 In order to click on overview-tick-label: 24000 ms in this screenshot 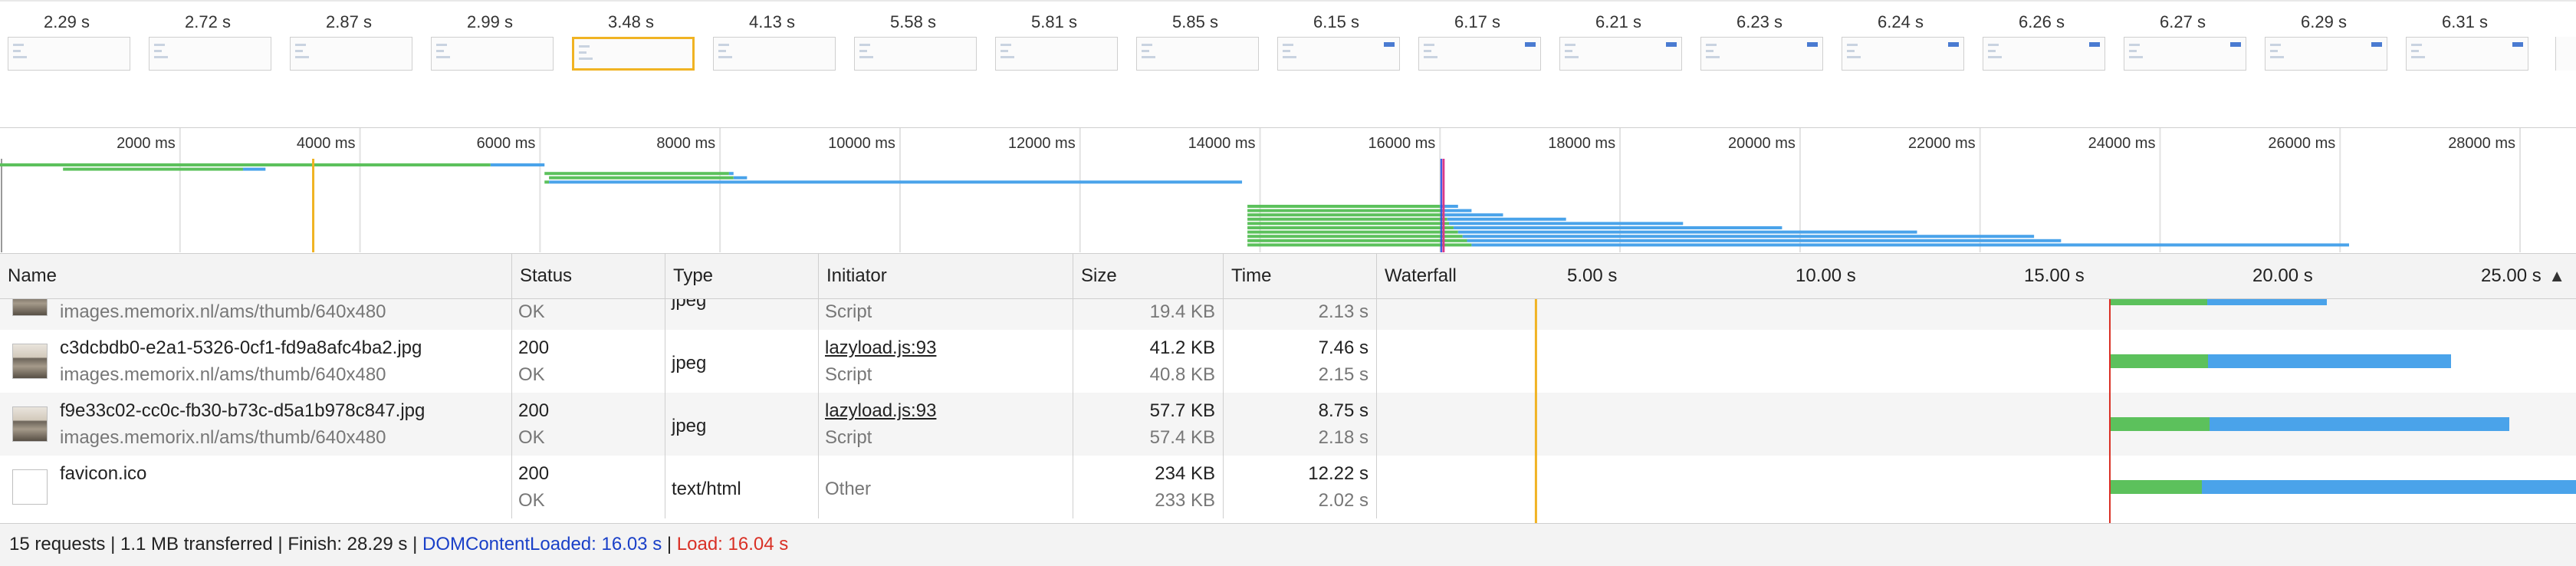, I will do `click(2122, 143)`.